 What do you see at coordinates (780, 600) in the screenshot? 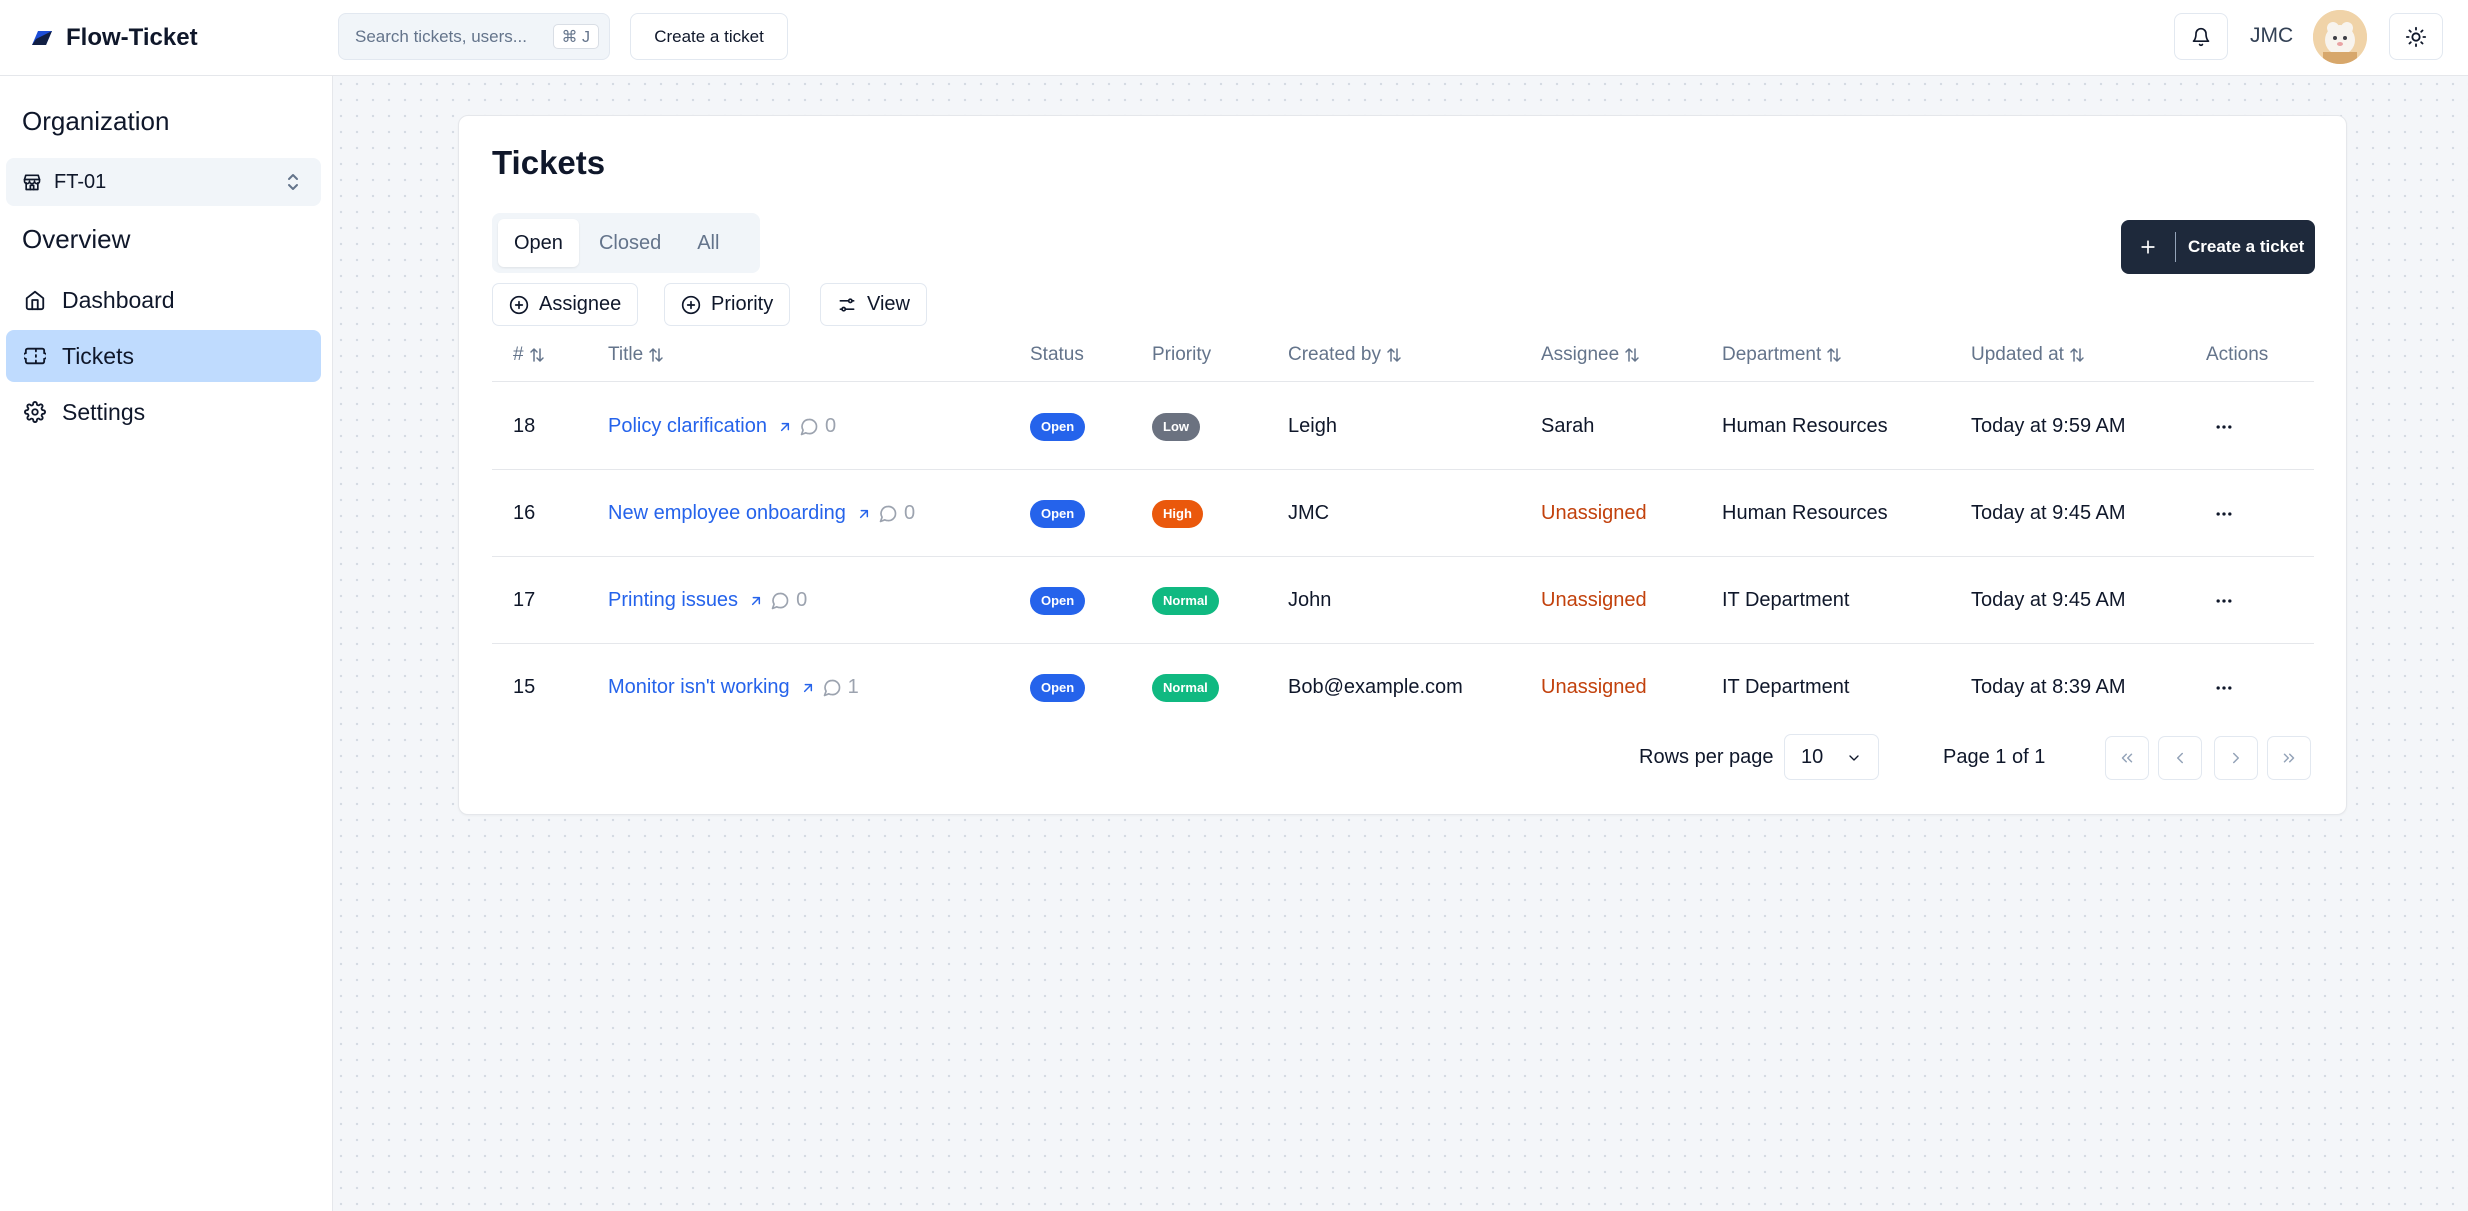
I see `message-circle-icon` at bounding box center [780, 600].